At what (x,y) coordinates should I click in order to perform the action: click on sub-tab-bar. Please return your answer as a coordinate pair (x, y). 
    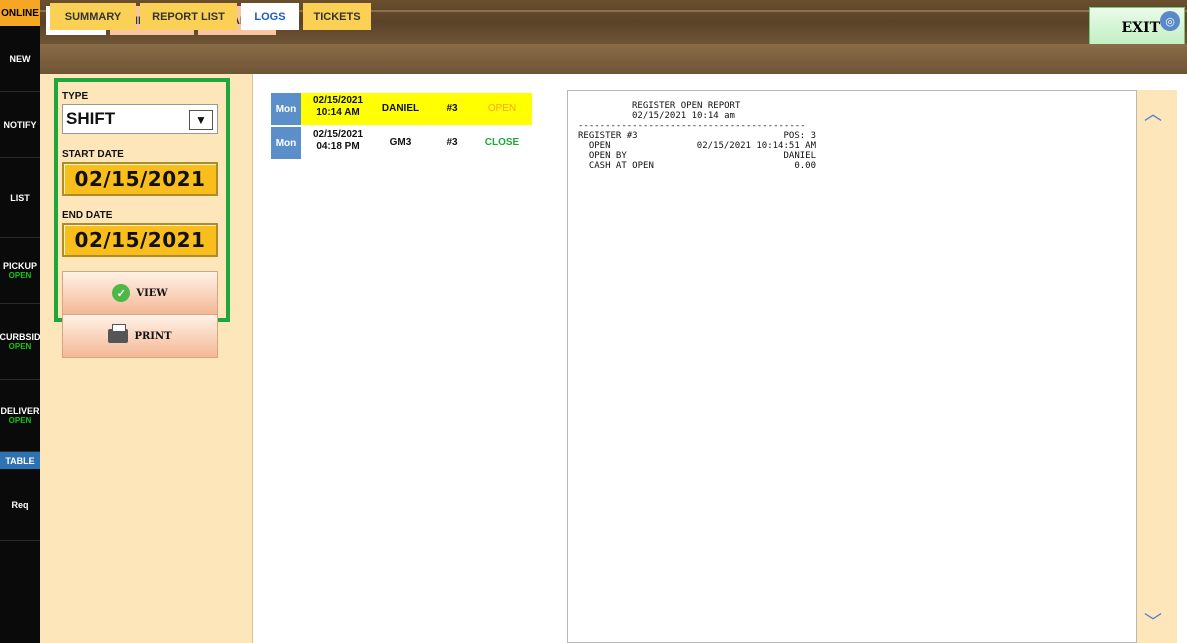
    Looking at the image, I should click on (613, 59).